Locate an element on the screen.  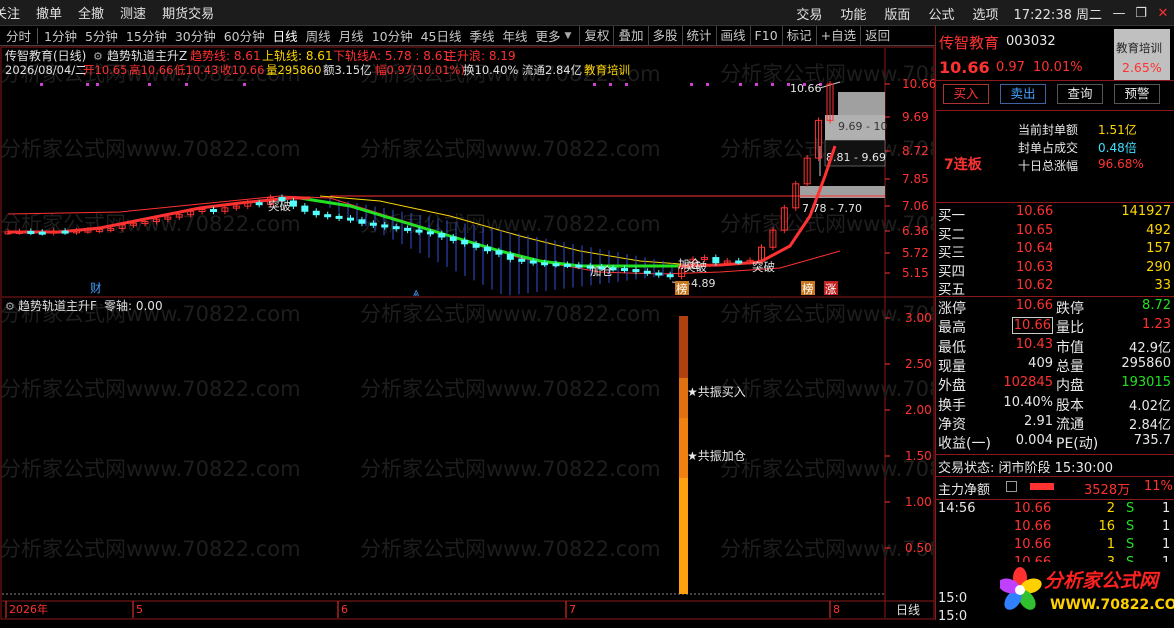
tf-30m: 30分钟 is located at coordinates (195, 35).